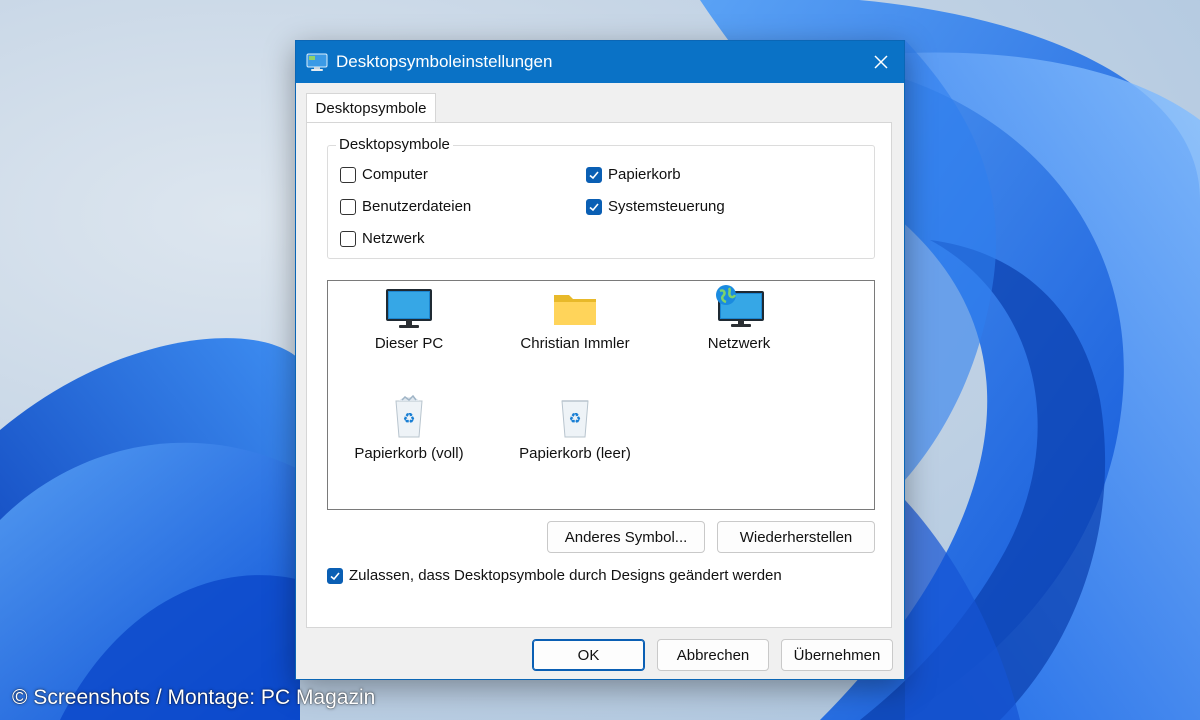  I want to click on checkbox-label: Systemsteuerung, so click(666, 206).